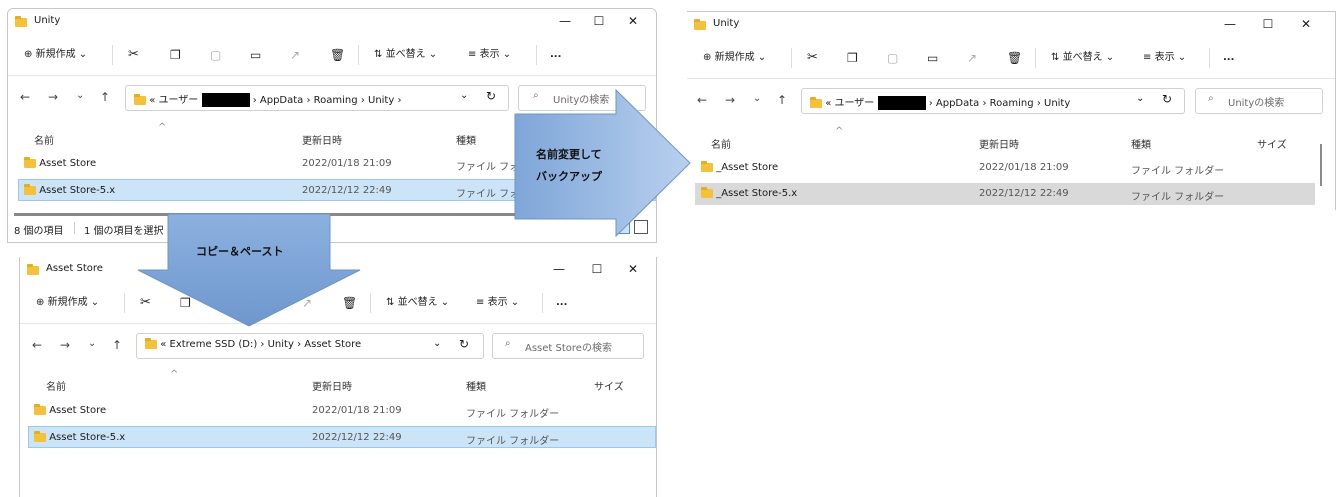 The width and height of the screenshot is (1343, 497). I want to click on rename-backup-label-line1: 名前変更して, so click(569, 154).